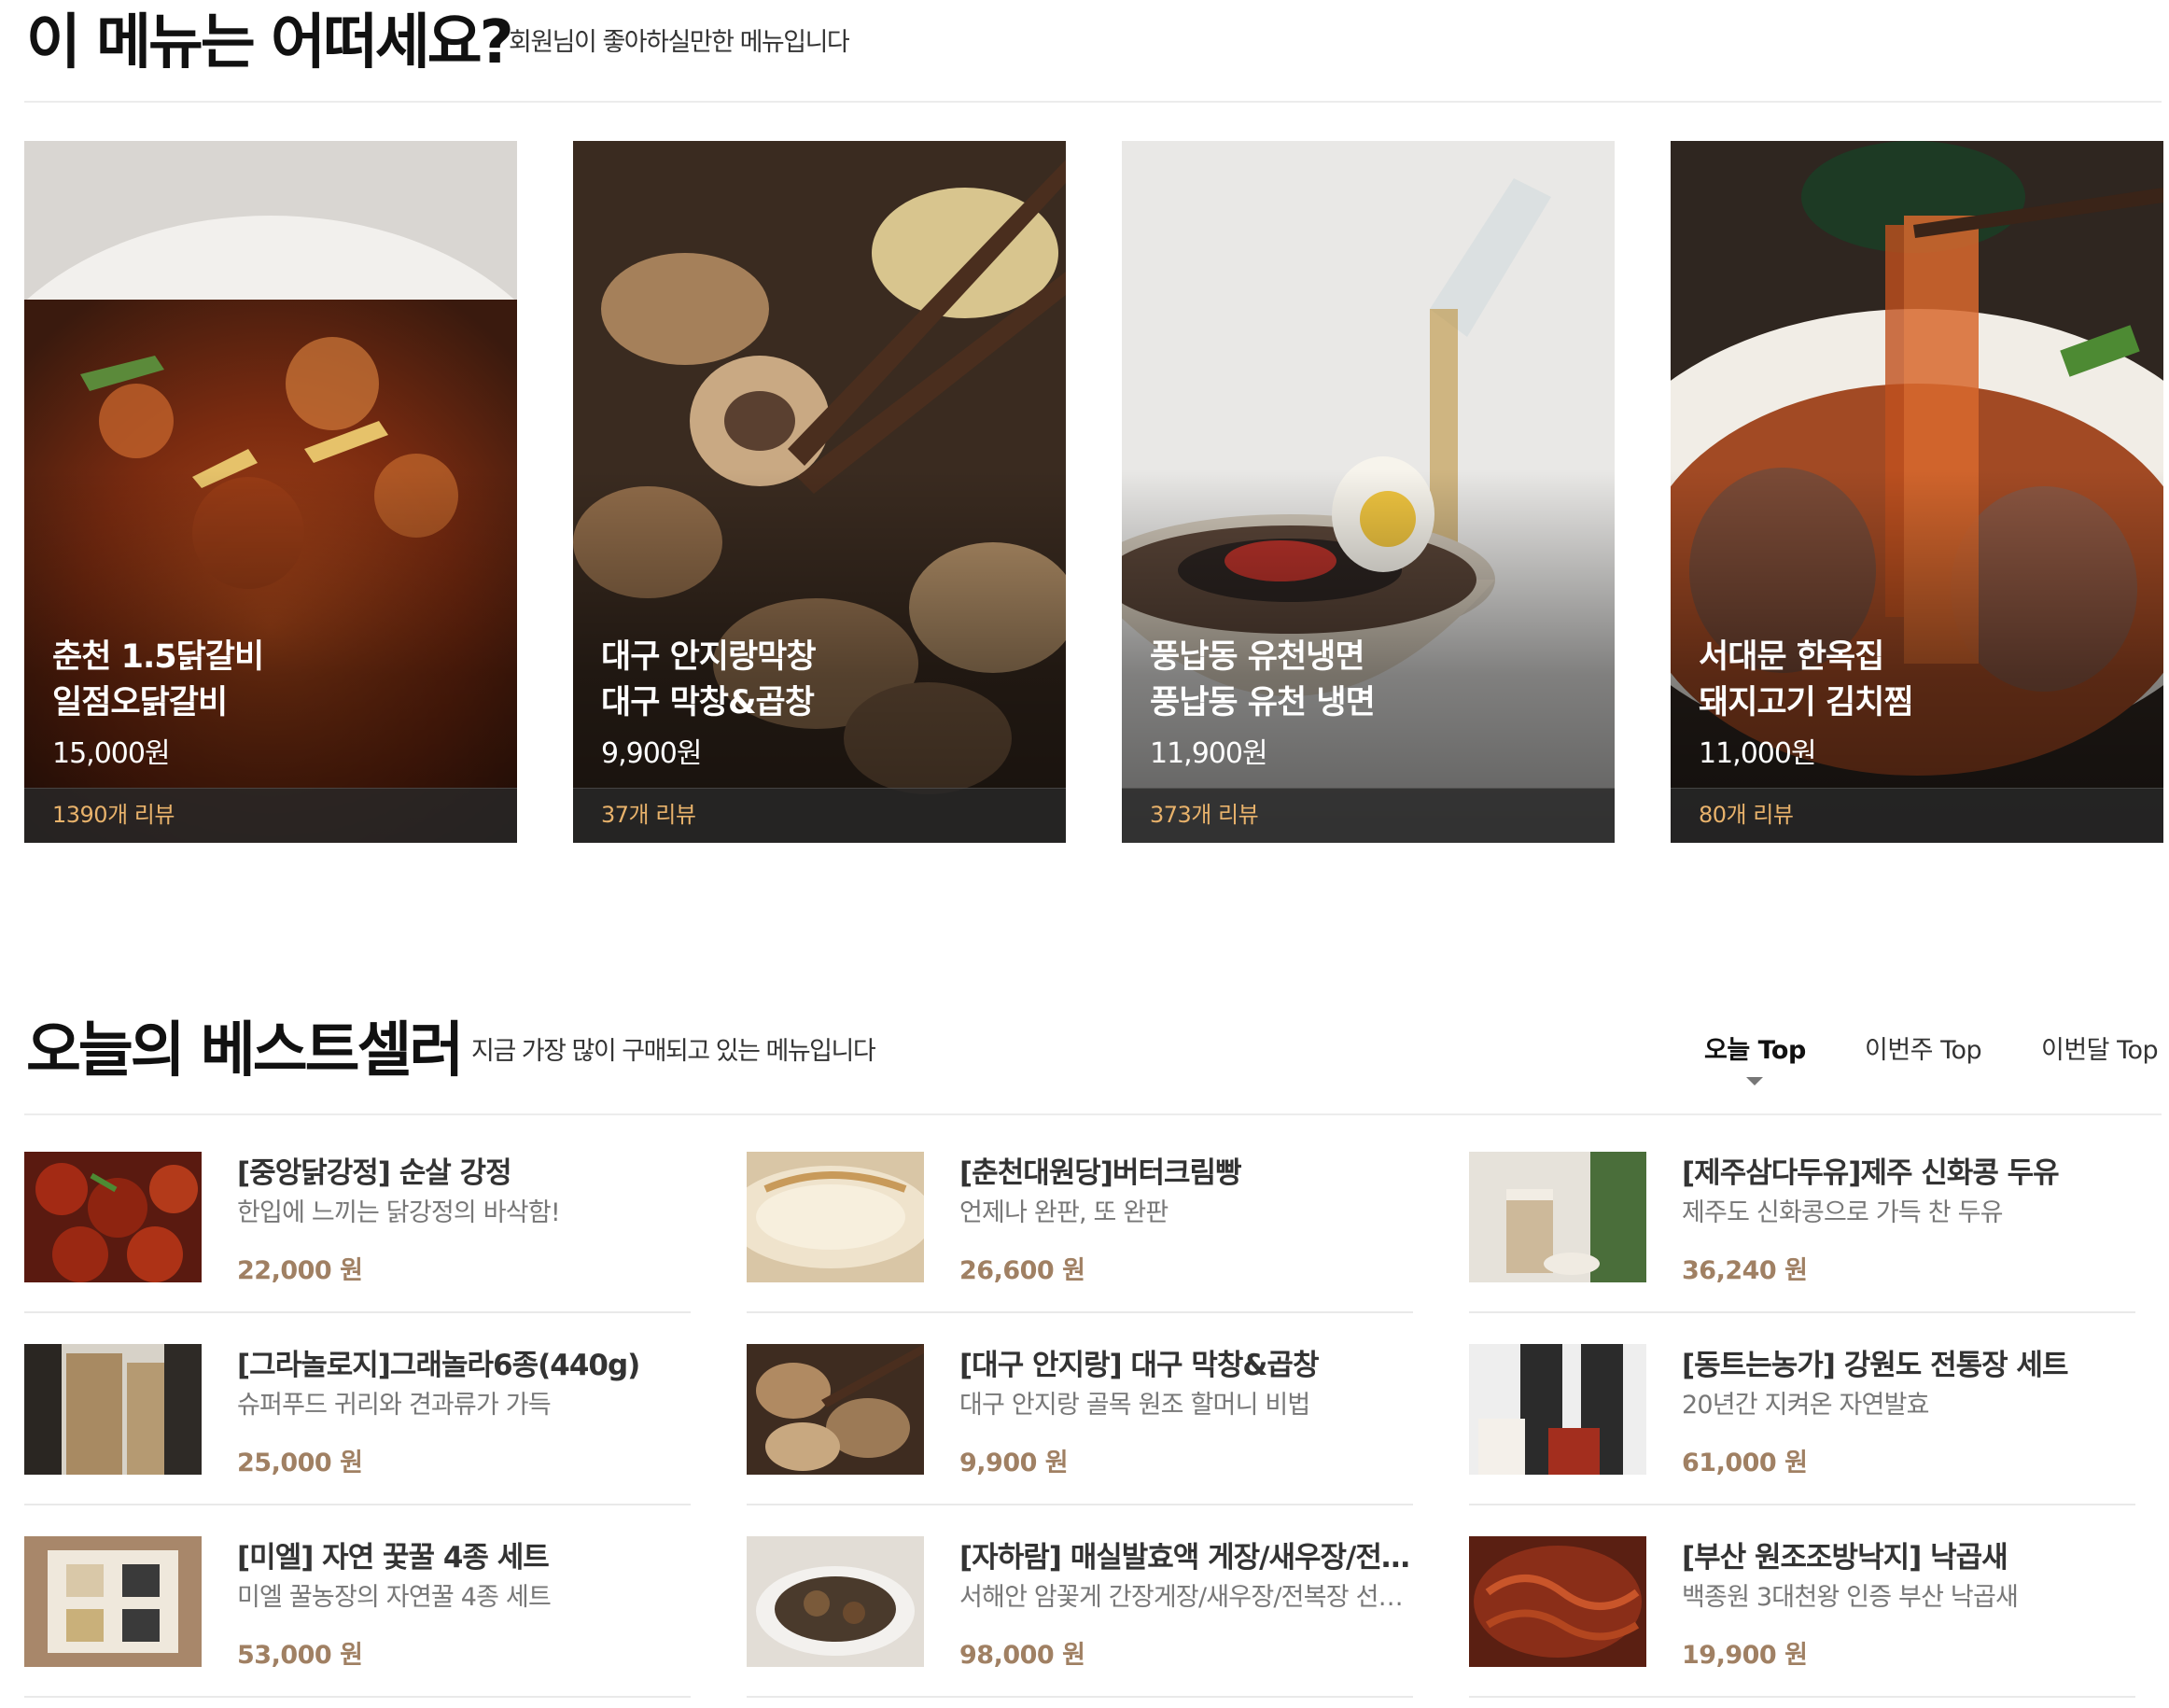 This screenshot has height=1708, width=2169. I want to click on item-name: [미엘] 자연 꿏꿀 4종 세트, so click(393, 1558).